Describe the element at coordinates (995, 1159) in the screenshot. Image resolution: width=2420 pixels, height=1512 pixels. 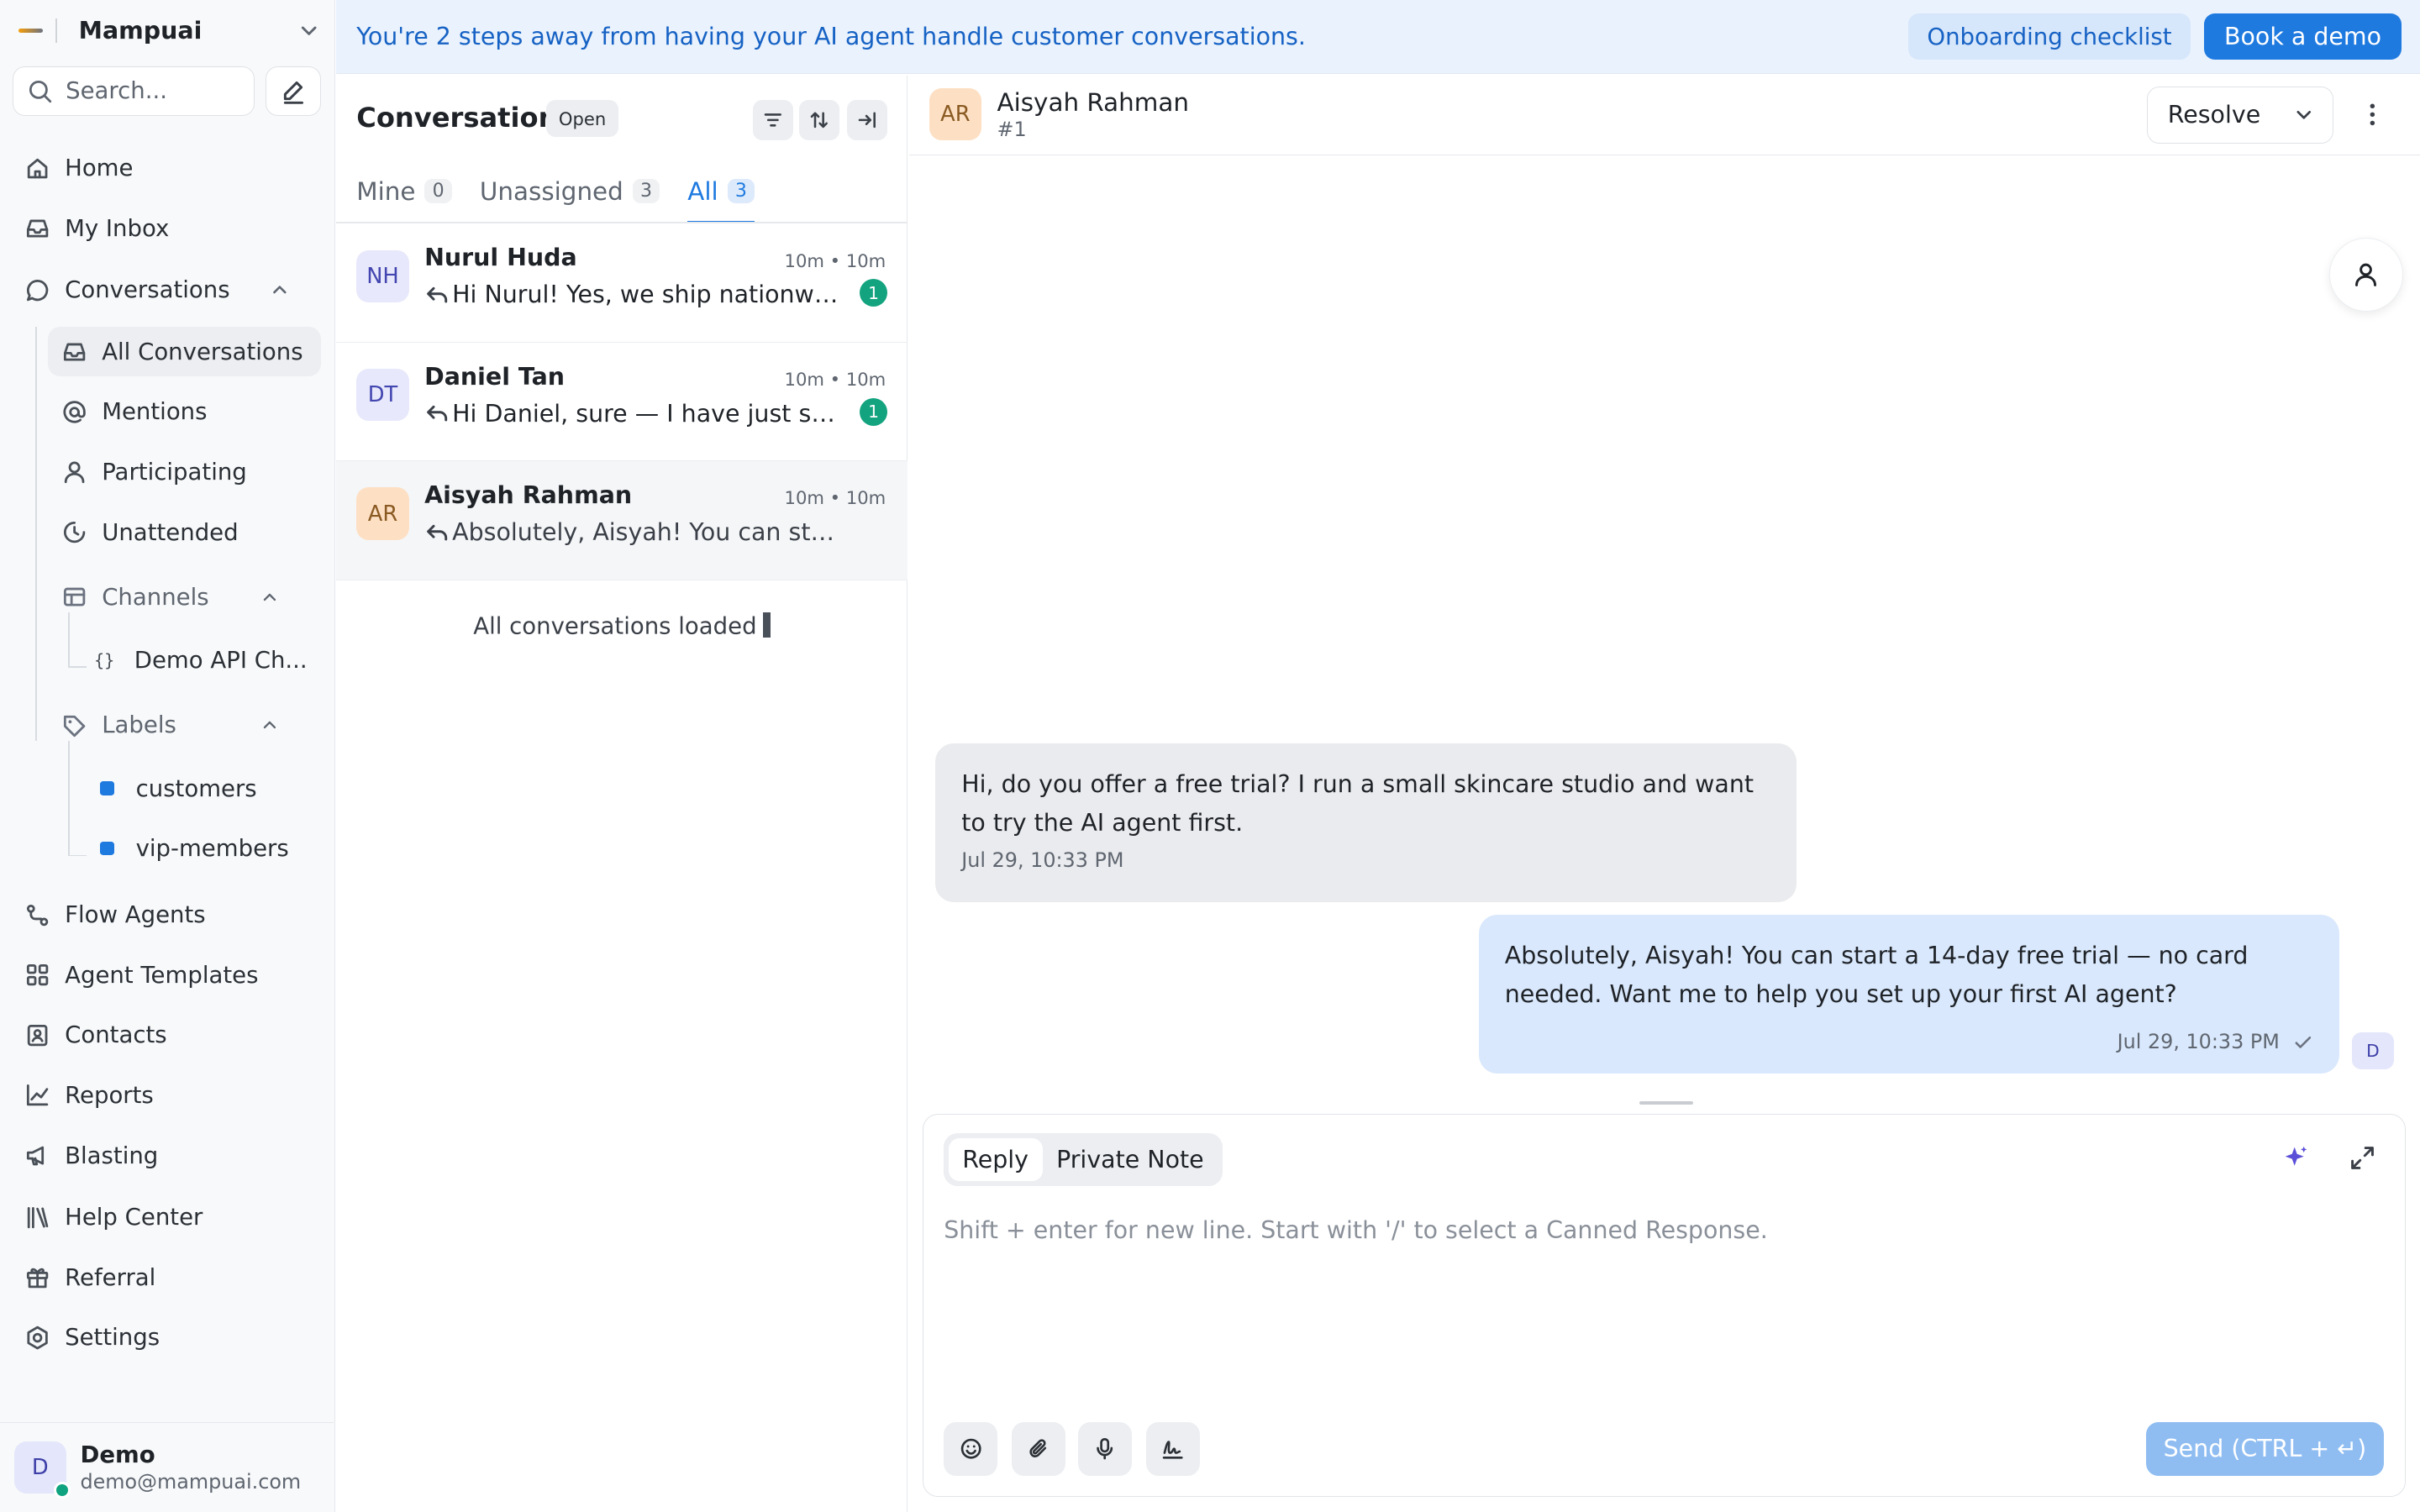
I see `reply-mode-button: Reply` at that location.